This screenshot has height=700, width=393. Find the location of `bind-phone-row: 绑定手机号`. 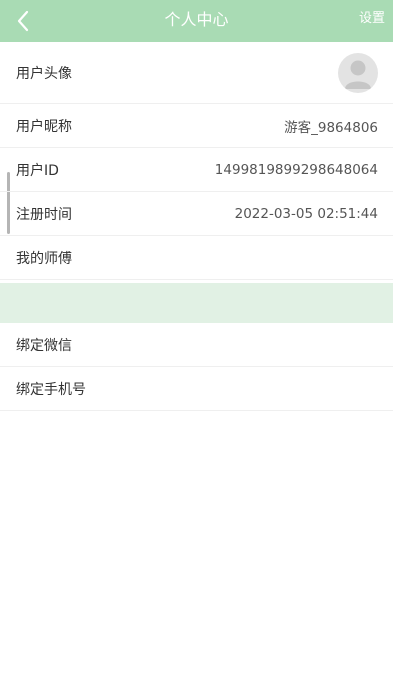

bind-phone-row: 绑定手机号 is located at coordinates (196, 389).